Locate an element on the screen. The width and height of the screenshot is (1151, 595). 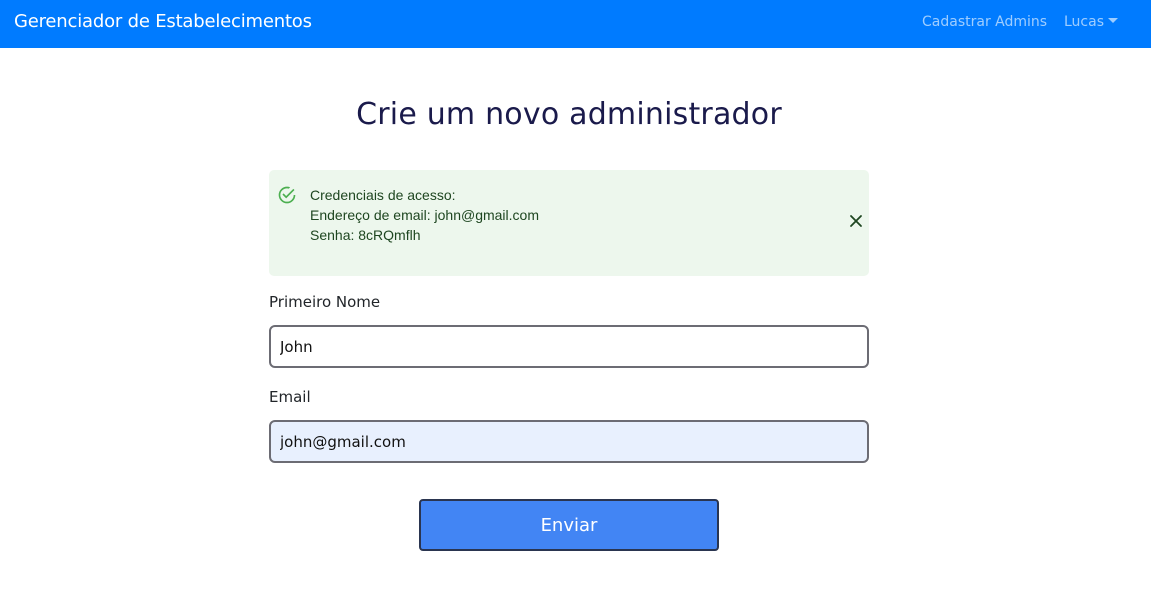
alert-line-email: Endereço de email: john@gmail.com is located at coordinates (424, 215).